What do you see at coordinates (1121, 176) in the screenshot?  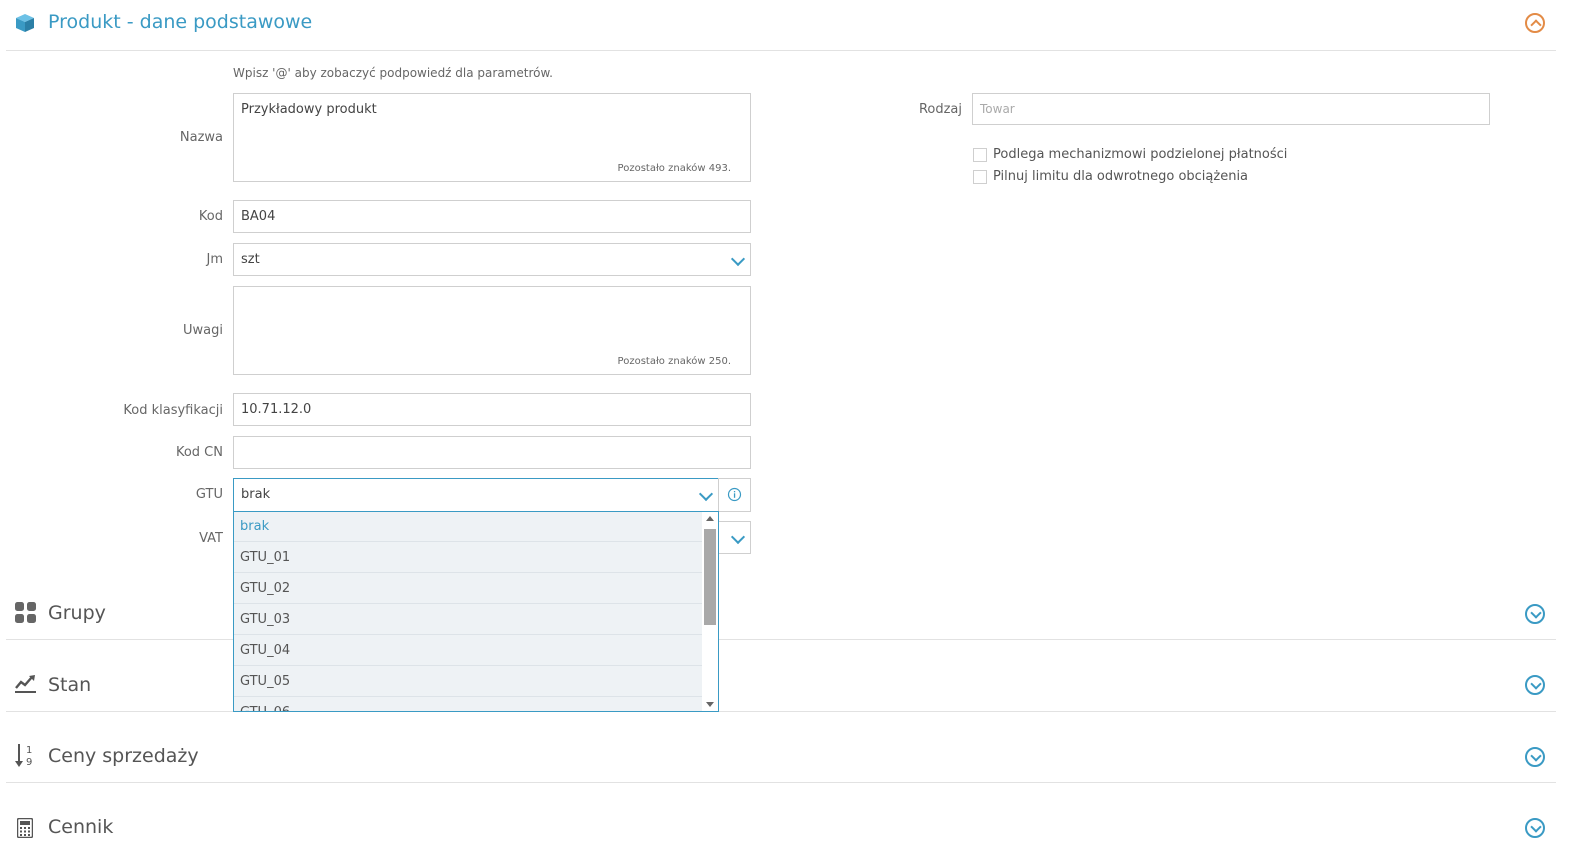 I see `reverse-charge-label: Pilnuj limitu dla odwrotnego obciążenia` at bounding box center [1121, 176].